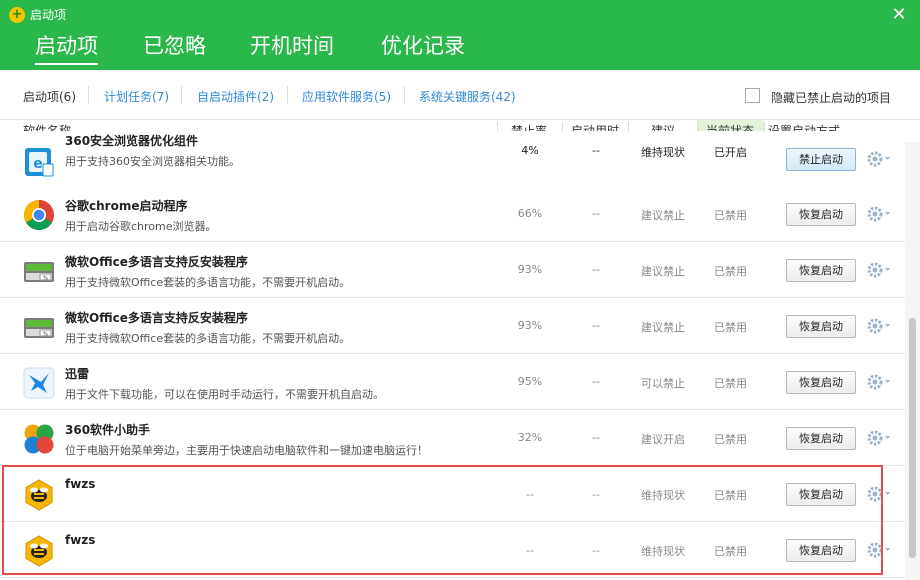  What do you see at coordinates (77, 374) in the screenshot?
I see `item-name: 迅雷` at bounding box center [77, 374].